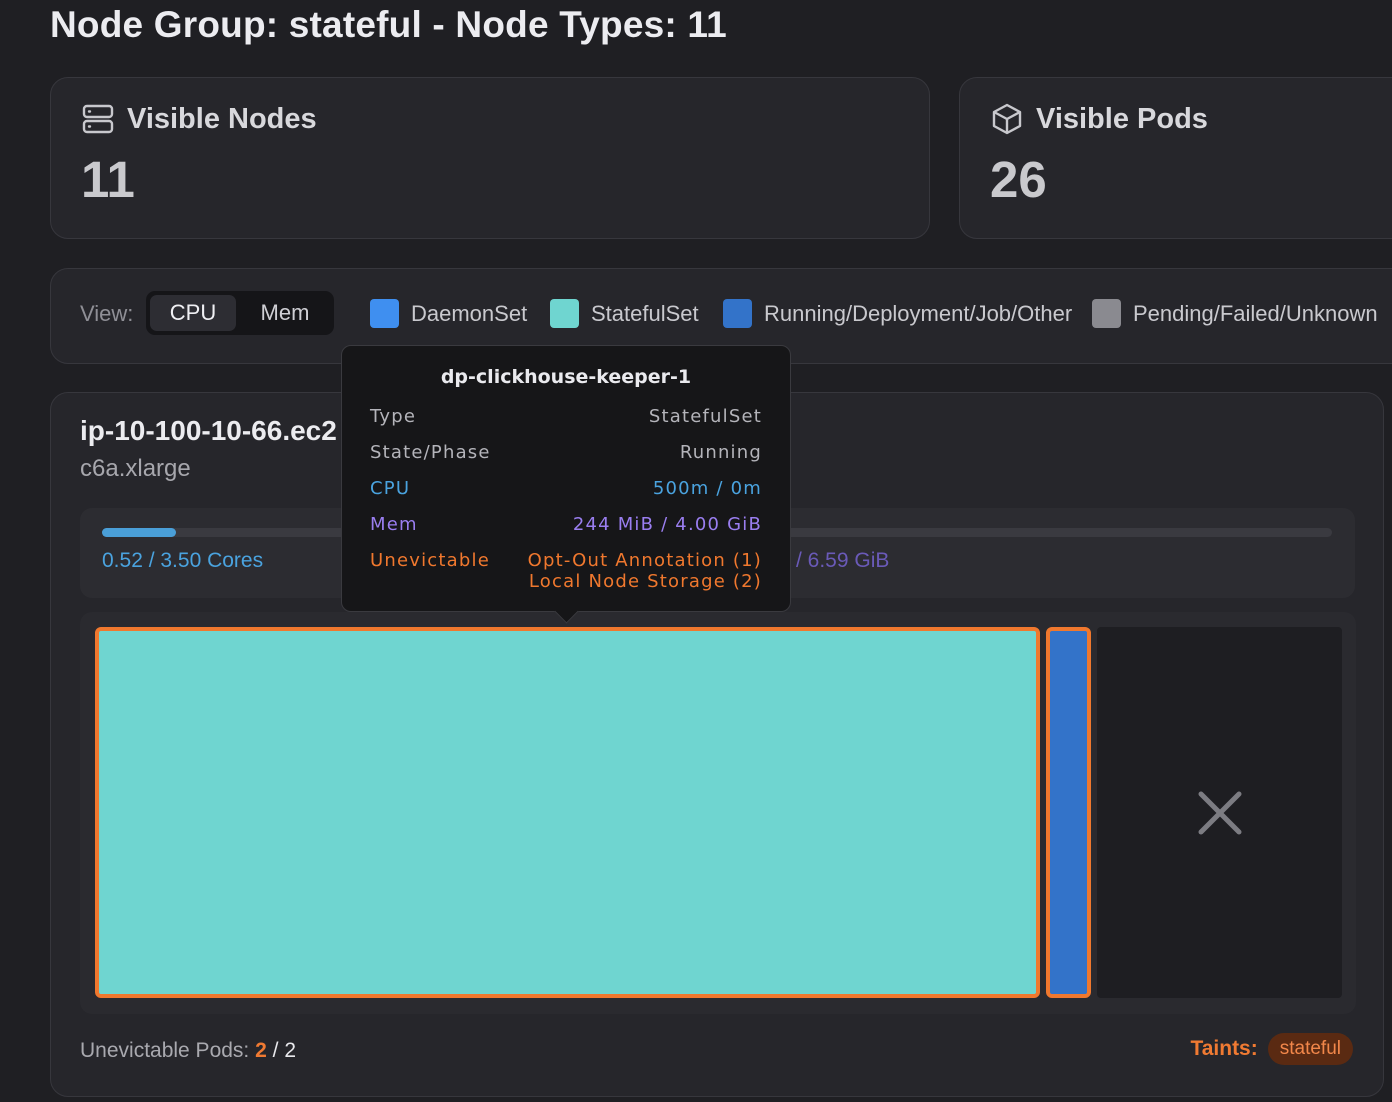 The width and height of the screenshot is (1392, 1102). I want to click on legend-running: Running/Deployment/Job/Other, so click(897, 313).